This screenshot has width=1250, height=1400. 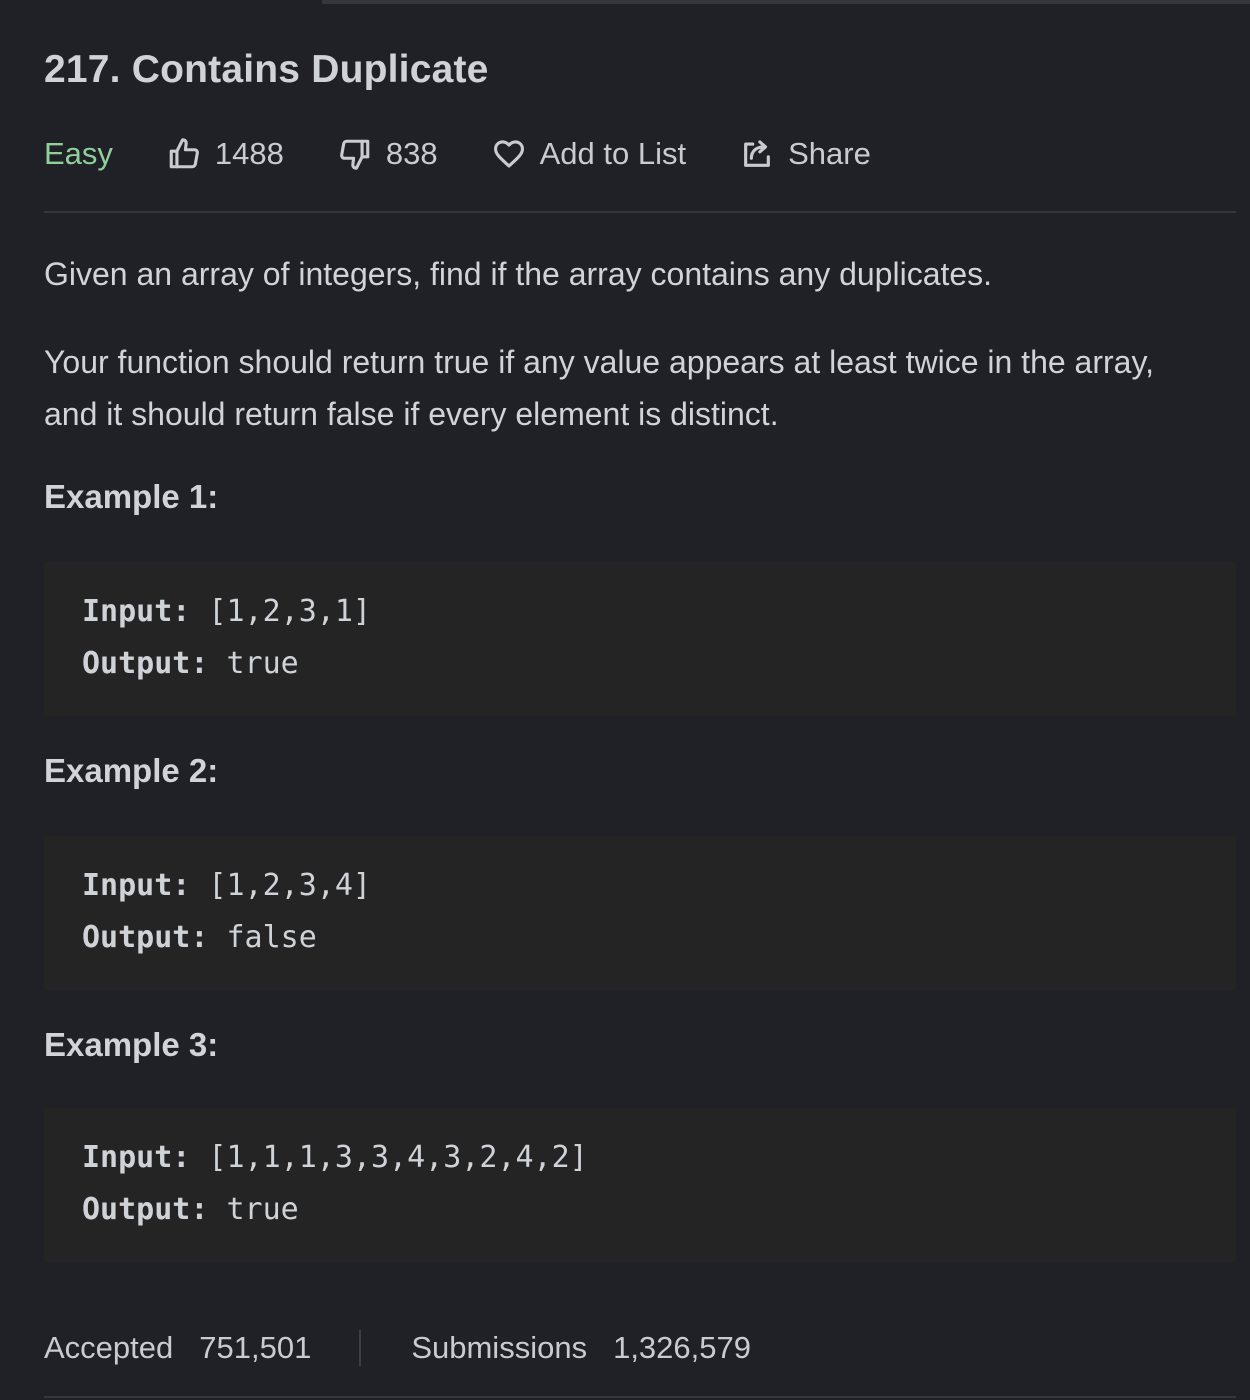 I want to click on submission-stats: Accepted 751,501 Submissions 1,326,579, so click(x=397, y=1348).